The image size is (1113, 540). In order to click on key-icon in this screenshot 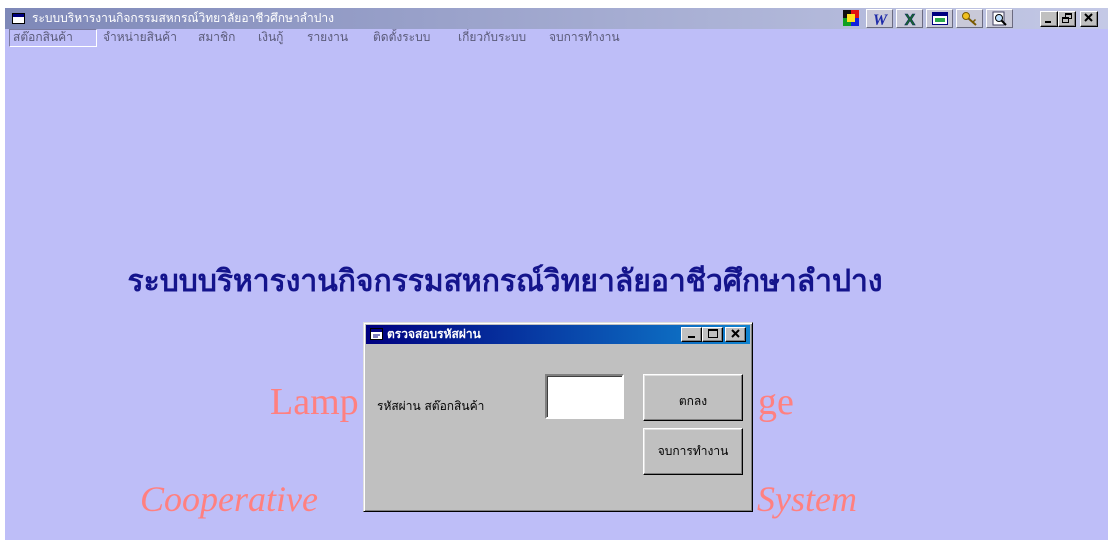, I will do `click(969, 19)`.